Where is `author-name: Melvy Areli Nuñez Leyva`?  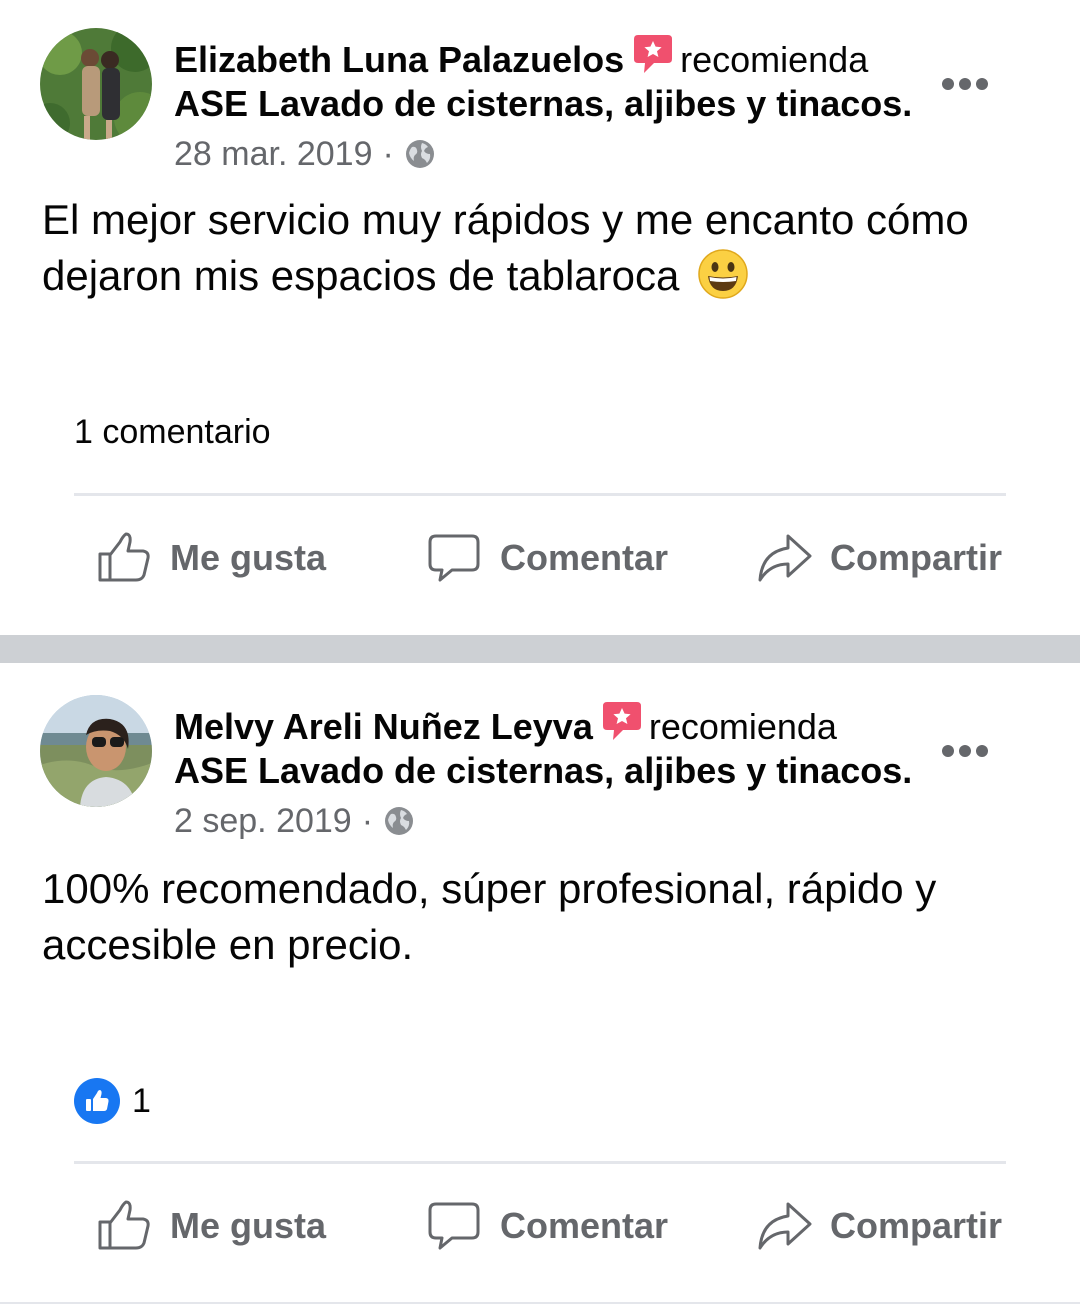 author-name: Melvy Areli Nuñez Leyva is located at coordinates (383, 727).